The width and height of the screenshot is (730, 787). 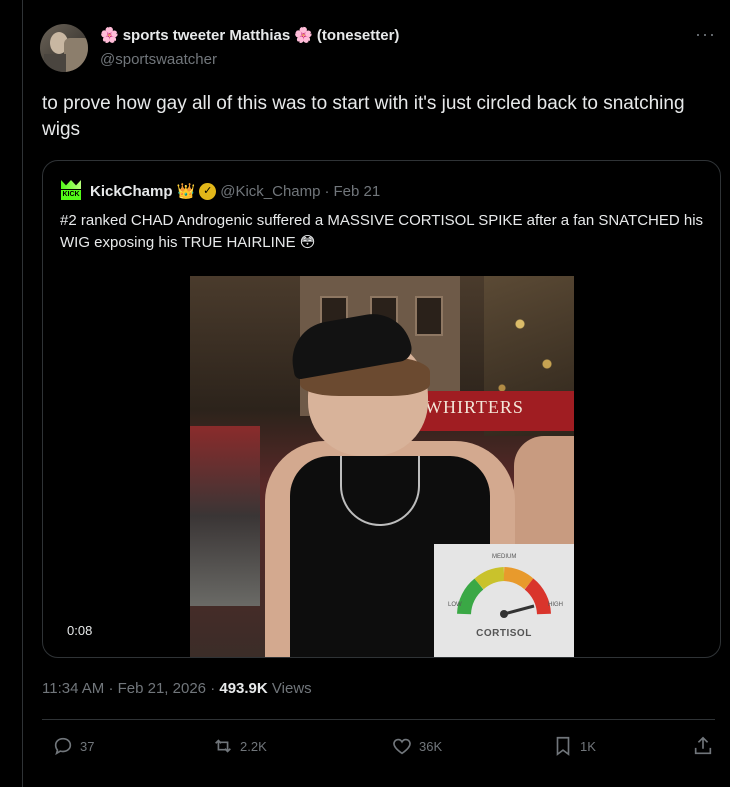 I want to click on crown-emoji-icon: 👑, so click(x=186, y=191).